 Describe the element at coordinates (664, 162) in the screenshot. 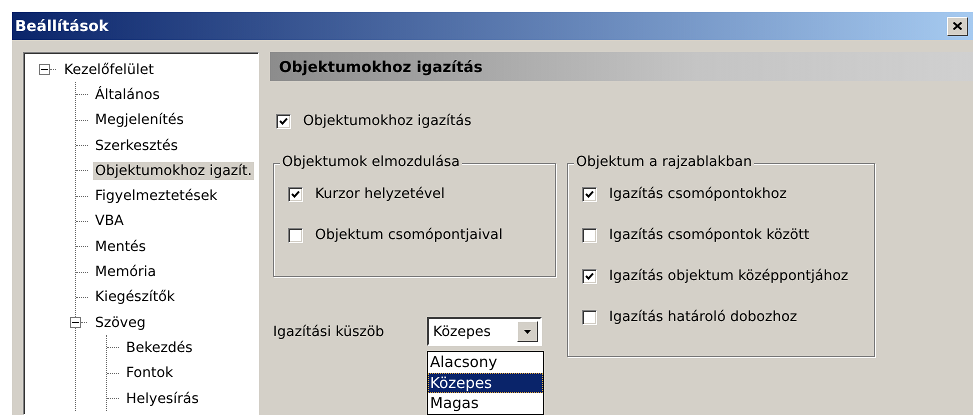

I see `group-title: Objektum a rajzablakban` at that location.